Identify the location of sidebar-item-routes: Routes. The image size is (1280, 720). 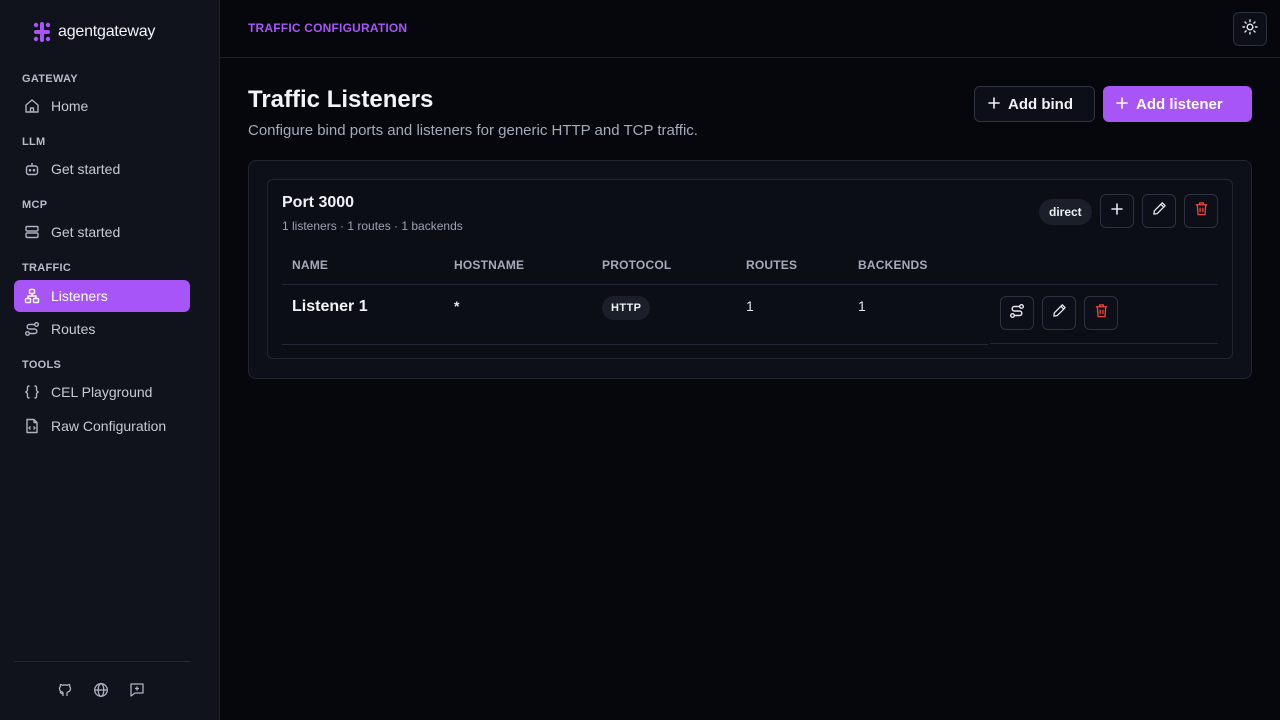
(102, 329).